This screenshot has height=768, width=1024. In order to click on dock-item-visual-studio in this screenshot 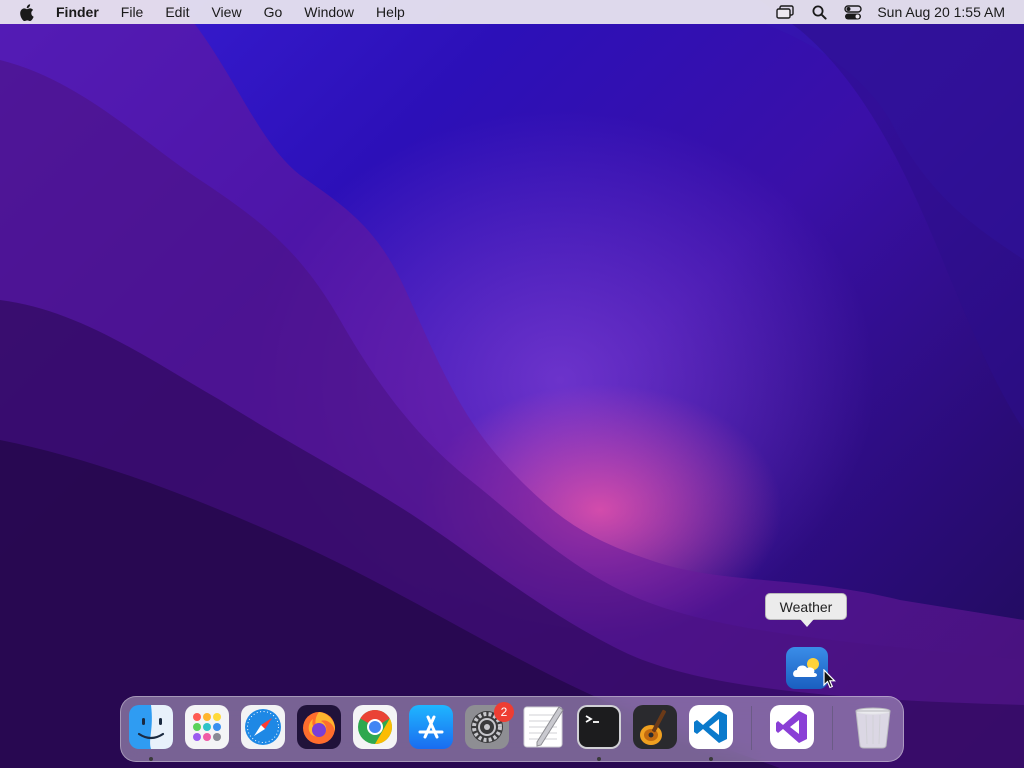, I will do `click(792, 727)`.